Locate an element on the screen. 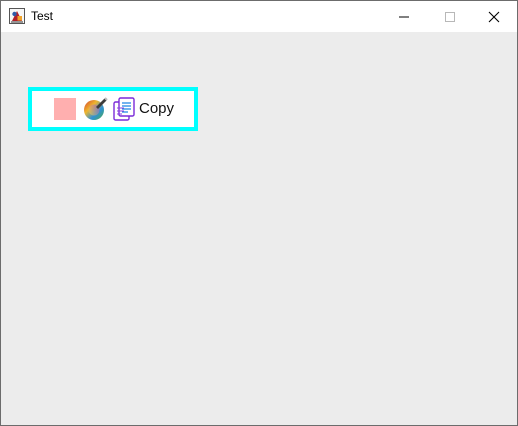 This screenshot has width=518, height=426. window-title: Test is located at coordinates (42, 16).